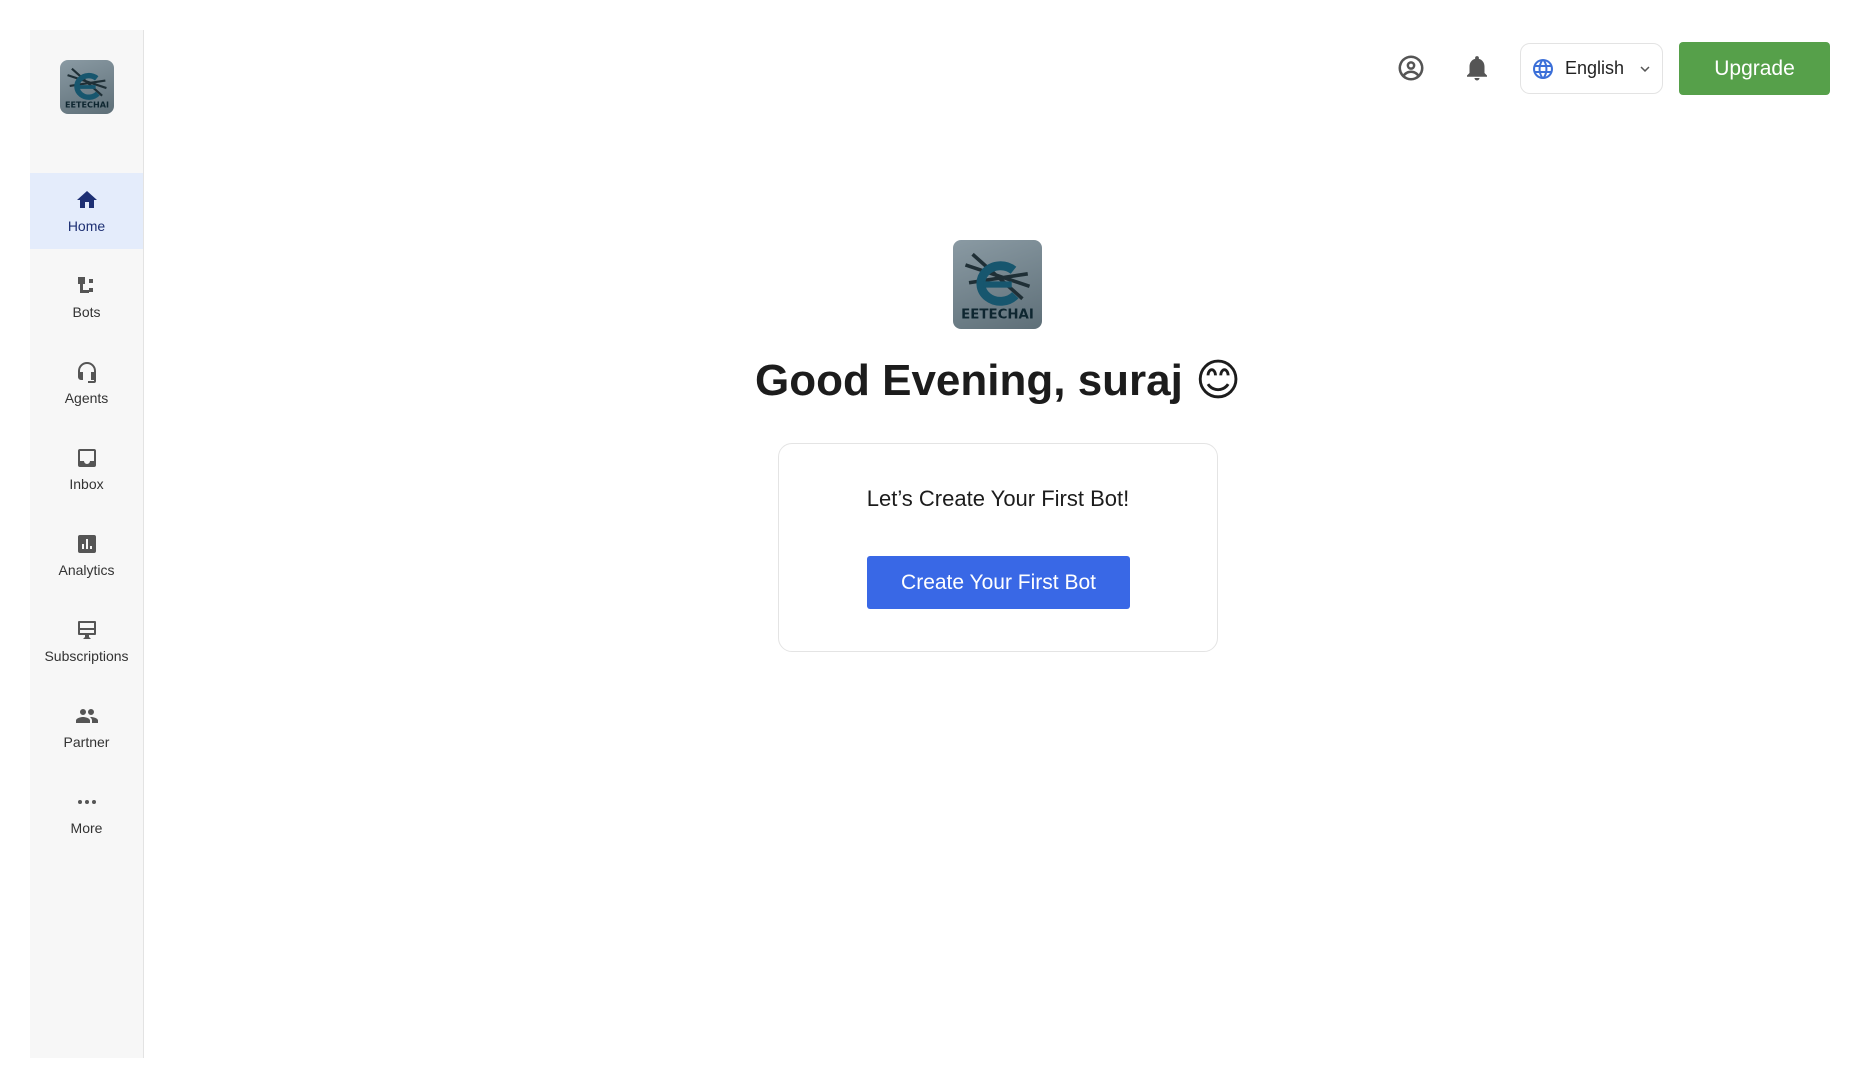  Describe the element at coordinates (87, 802) in the screenshot. I see `more-icon` at that location.